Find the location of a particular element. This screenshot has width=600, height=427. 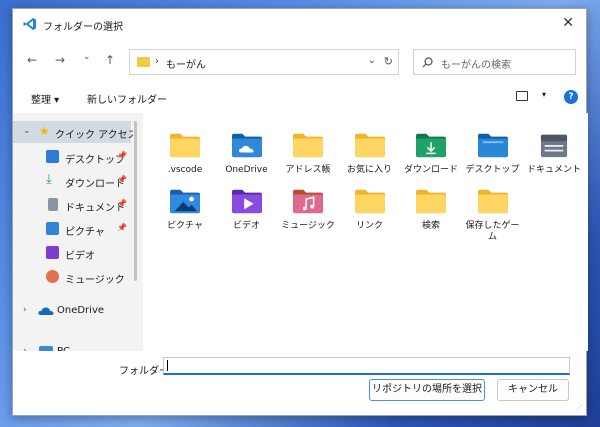

file-item: ミュージック is located at coordinates (308, 211).